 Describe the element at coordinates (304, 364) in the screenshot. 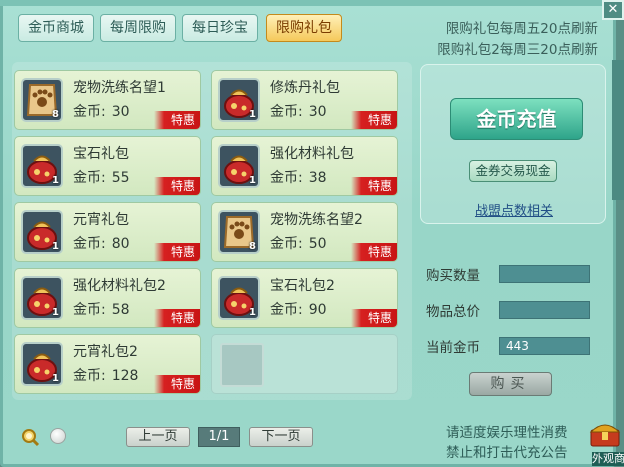

I see `empty-item-slot` at that location.